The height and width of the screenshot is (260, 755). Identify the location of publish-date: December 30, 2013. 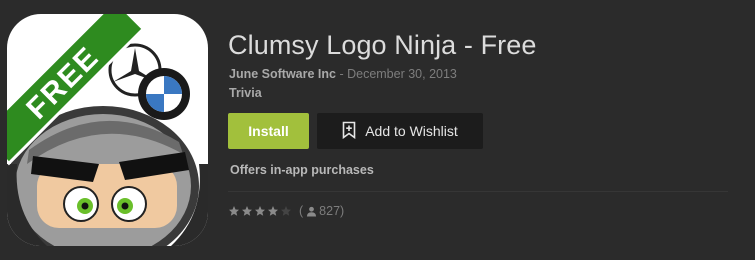
(402, 74).